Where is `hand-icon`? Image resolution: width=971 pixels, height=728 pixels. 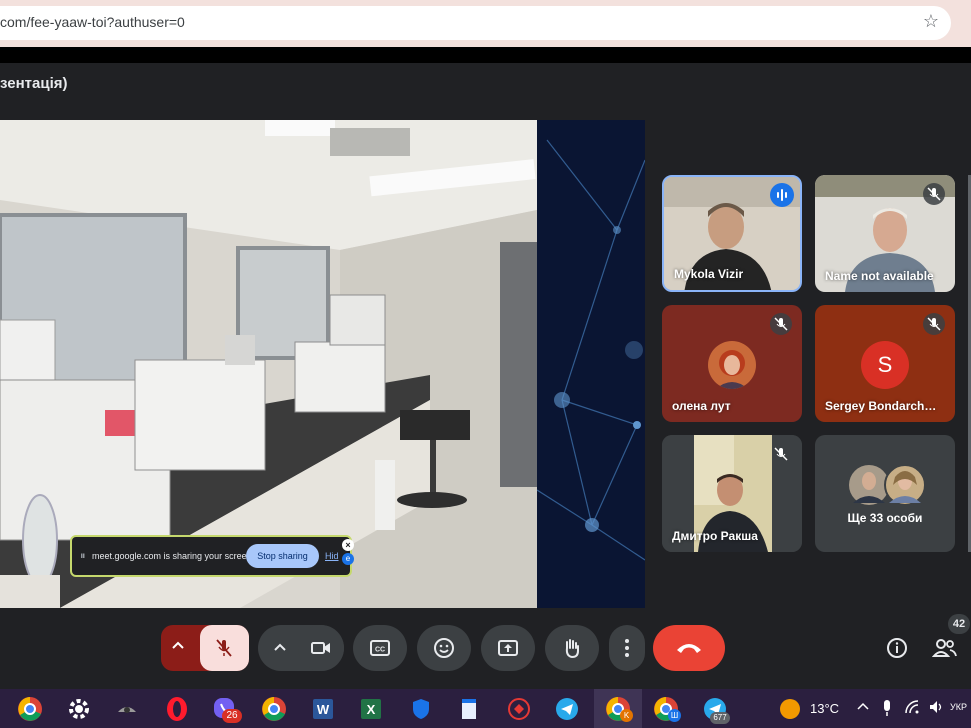 hand-icon is located at coordinates (572, 649).